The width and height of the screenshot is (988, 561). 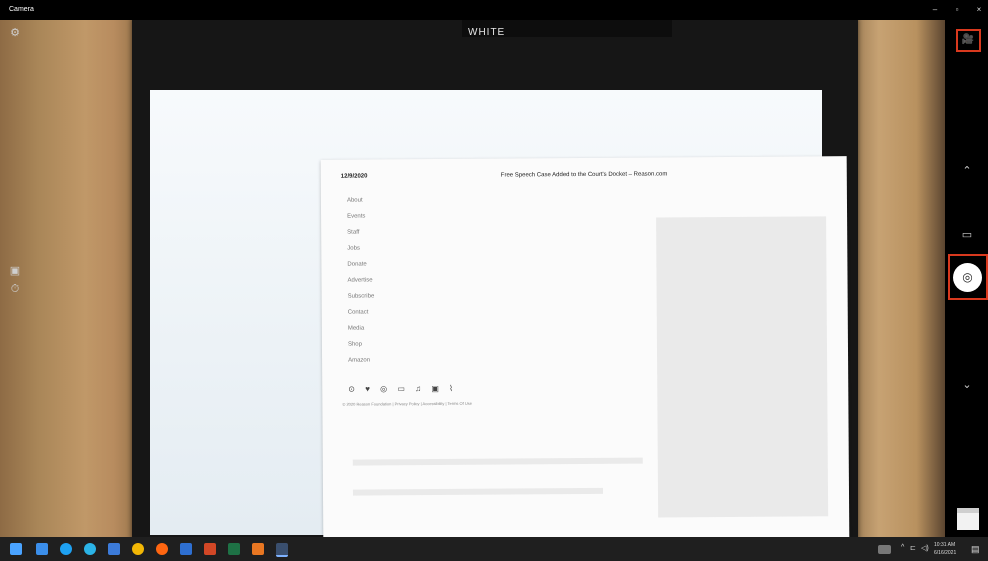 I want to click on tablet-label: WHITE, so click(x=487, y=32).